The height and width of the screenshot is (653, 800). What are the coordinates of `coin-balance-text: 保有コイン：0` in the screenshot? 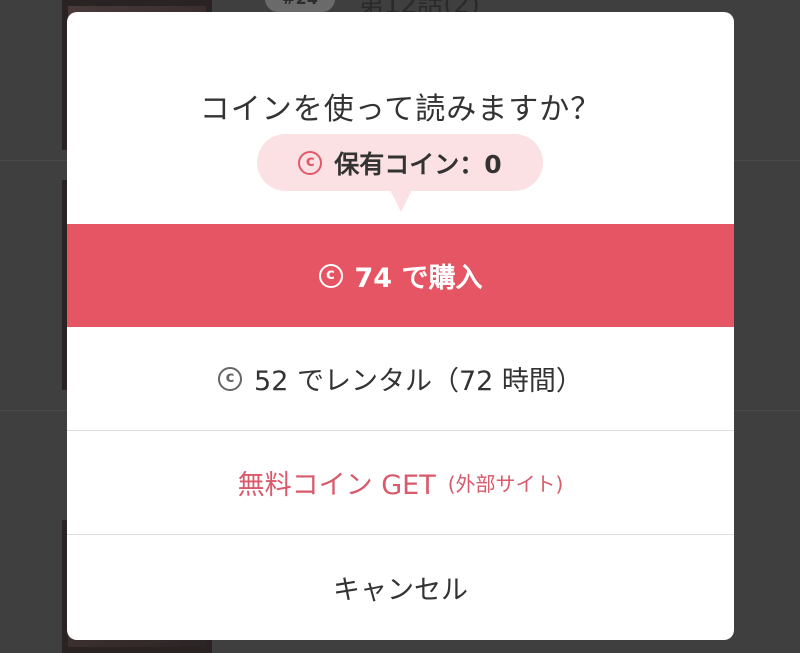 It's located at (418, 164).